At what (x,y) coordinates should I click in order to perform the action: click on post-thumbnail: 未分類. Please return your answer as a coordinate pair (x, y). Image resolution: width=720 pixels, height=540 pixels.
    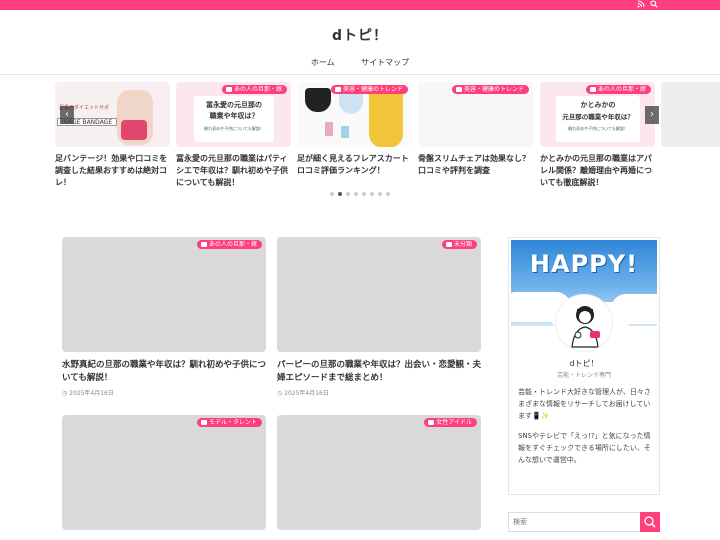
    Looking at the image, I should click on (379, 294).